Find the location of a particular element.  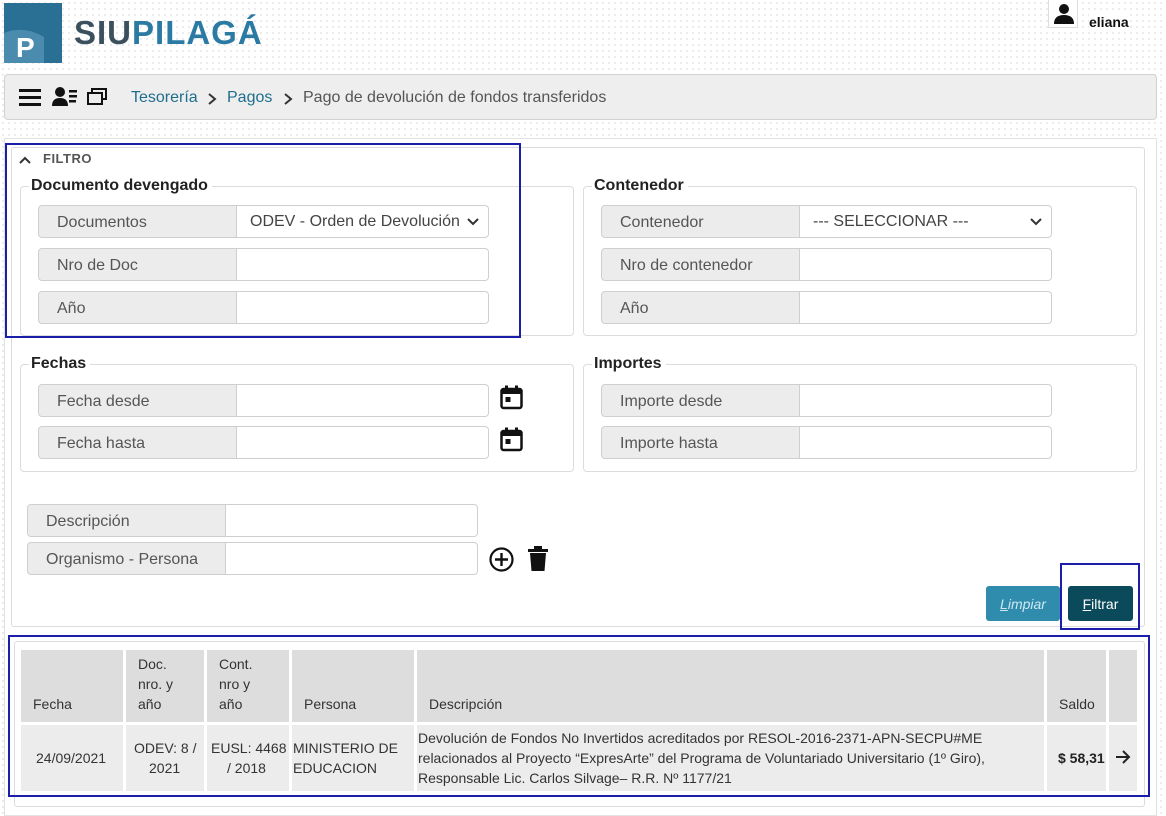

row-fecha: 24/09/2021 is located at coordinates (71, 758).